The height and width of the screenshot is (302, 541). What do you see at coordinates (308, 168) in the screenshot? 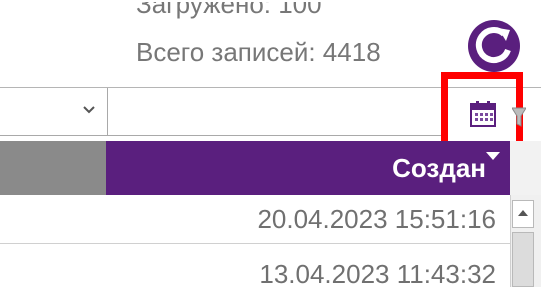
I see `column-header-created: Создан` at bounding box center [308, 168].